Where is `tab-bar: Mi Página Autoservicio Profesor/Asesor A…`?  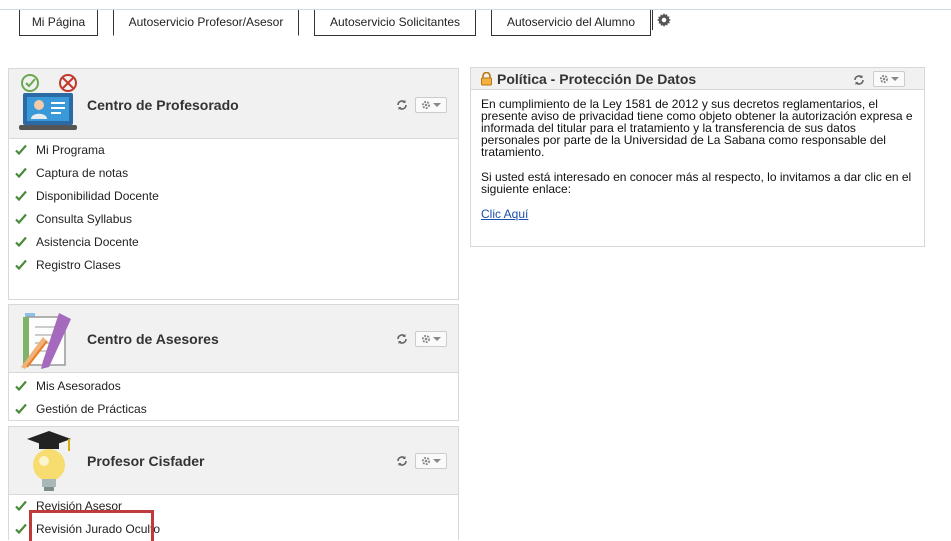 tab-bar: Mi Página Autoservicio Profesor/Asesor A… is located at coordinates (475, 20).